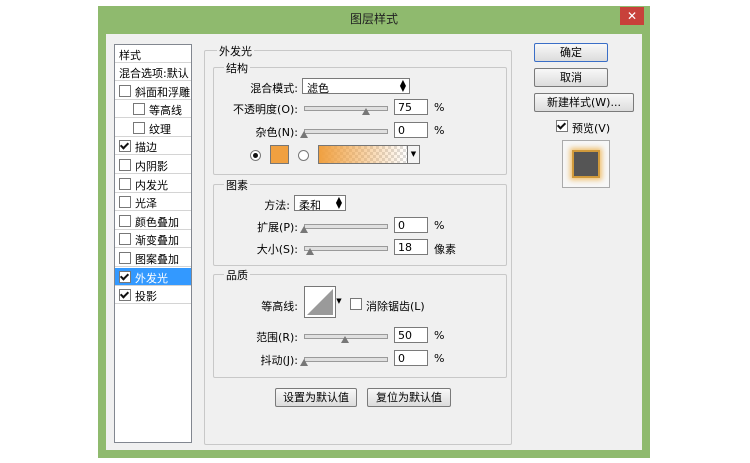  What do you see at coordinates (411, 107) in the screenshot?
I see `opacity-input: 75` at bounding box center [411, 107].